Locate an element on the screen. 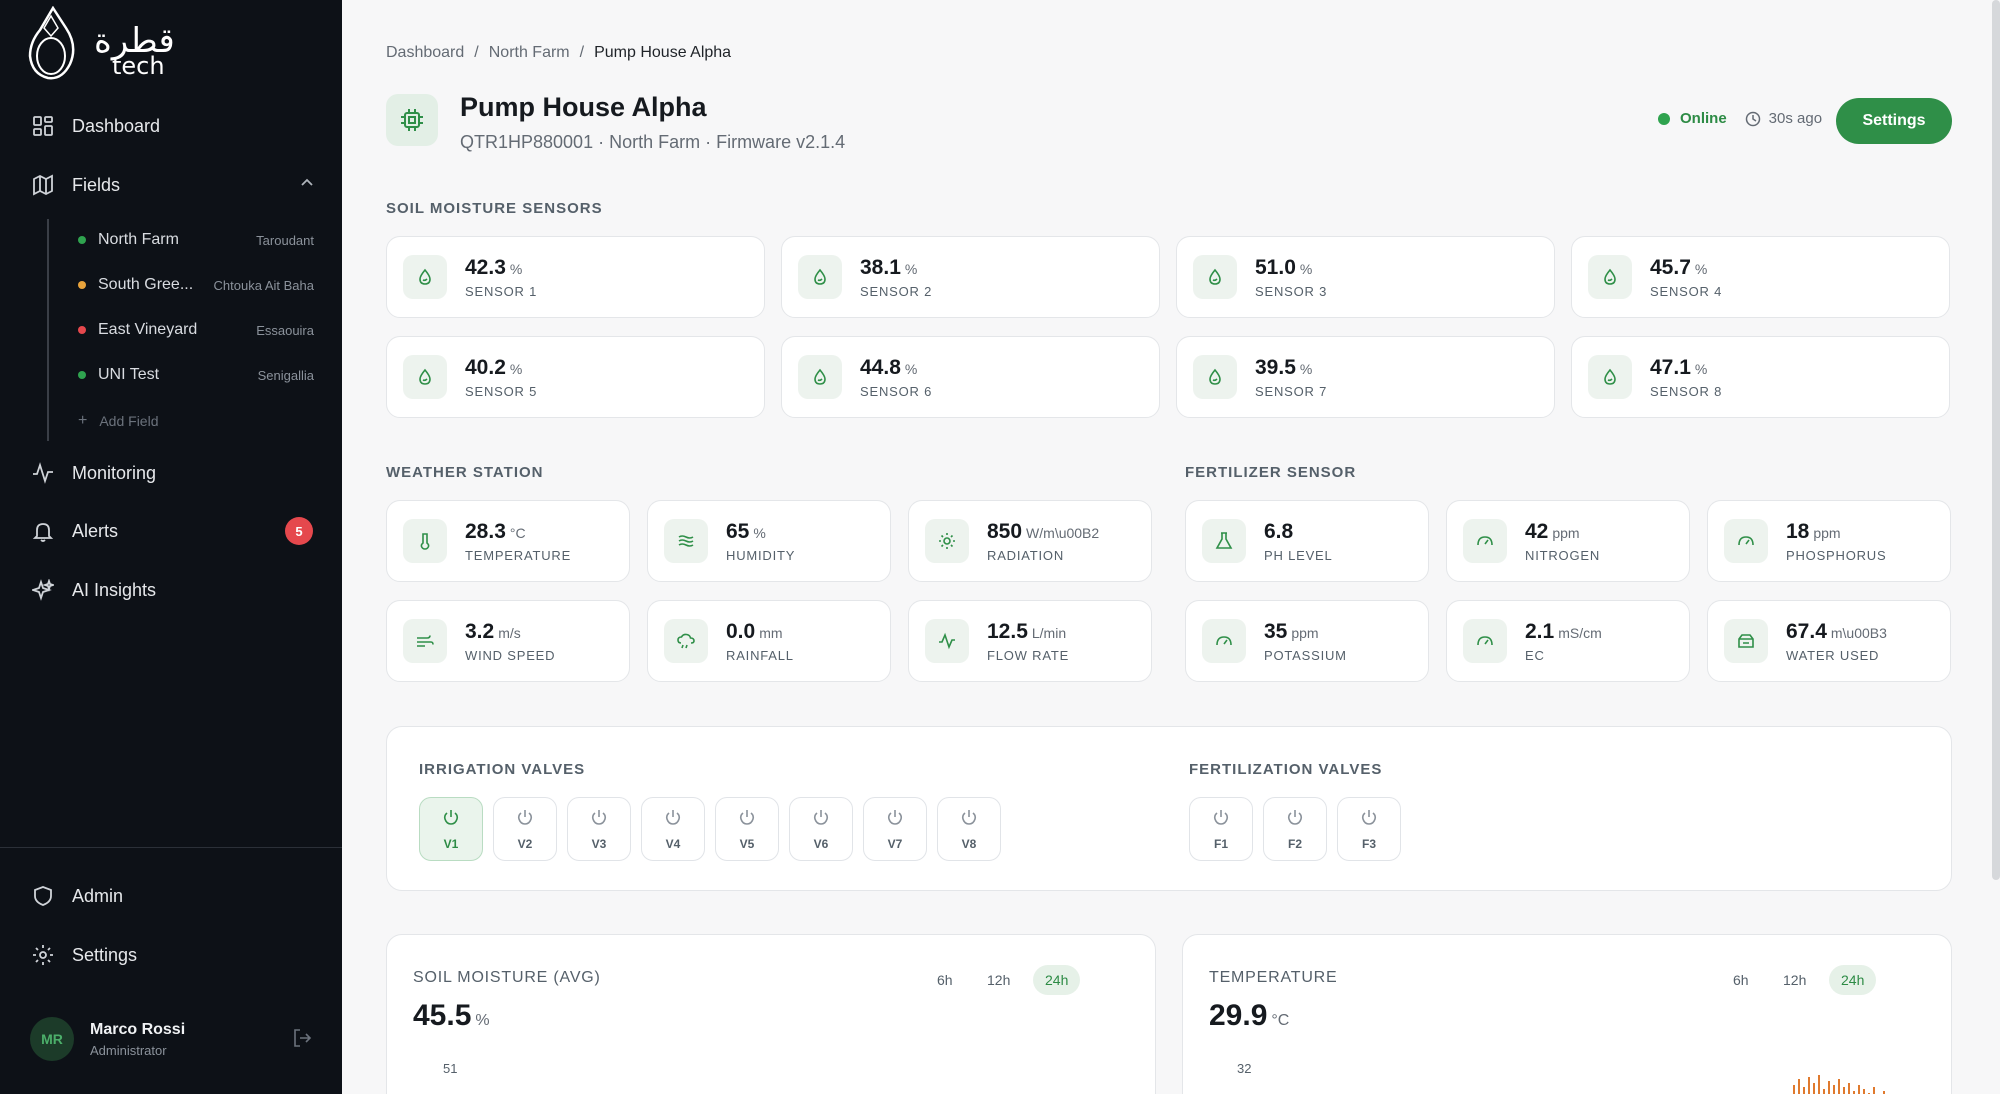 The width and height of the screenshot is (2000, 1094). status-dot is located at coordinates (82, 375).